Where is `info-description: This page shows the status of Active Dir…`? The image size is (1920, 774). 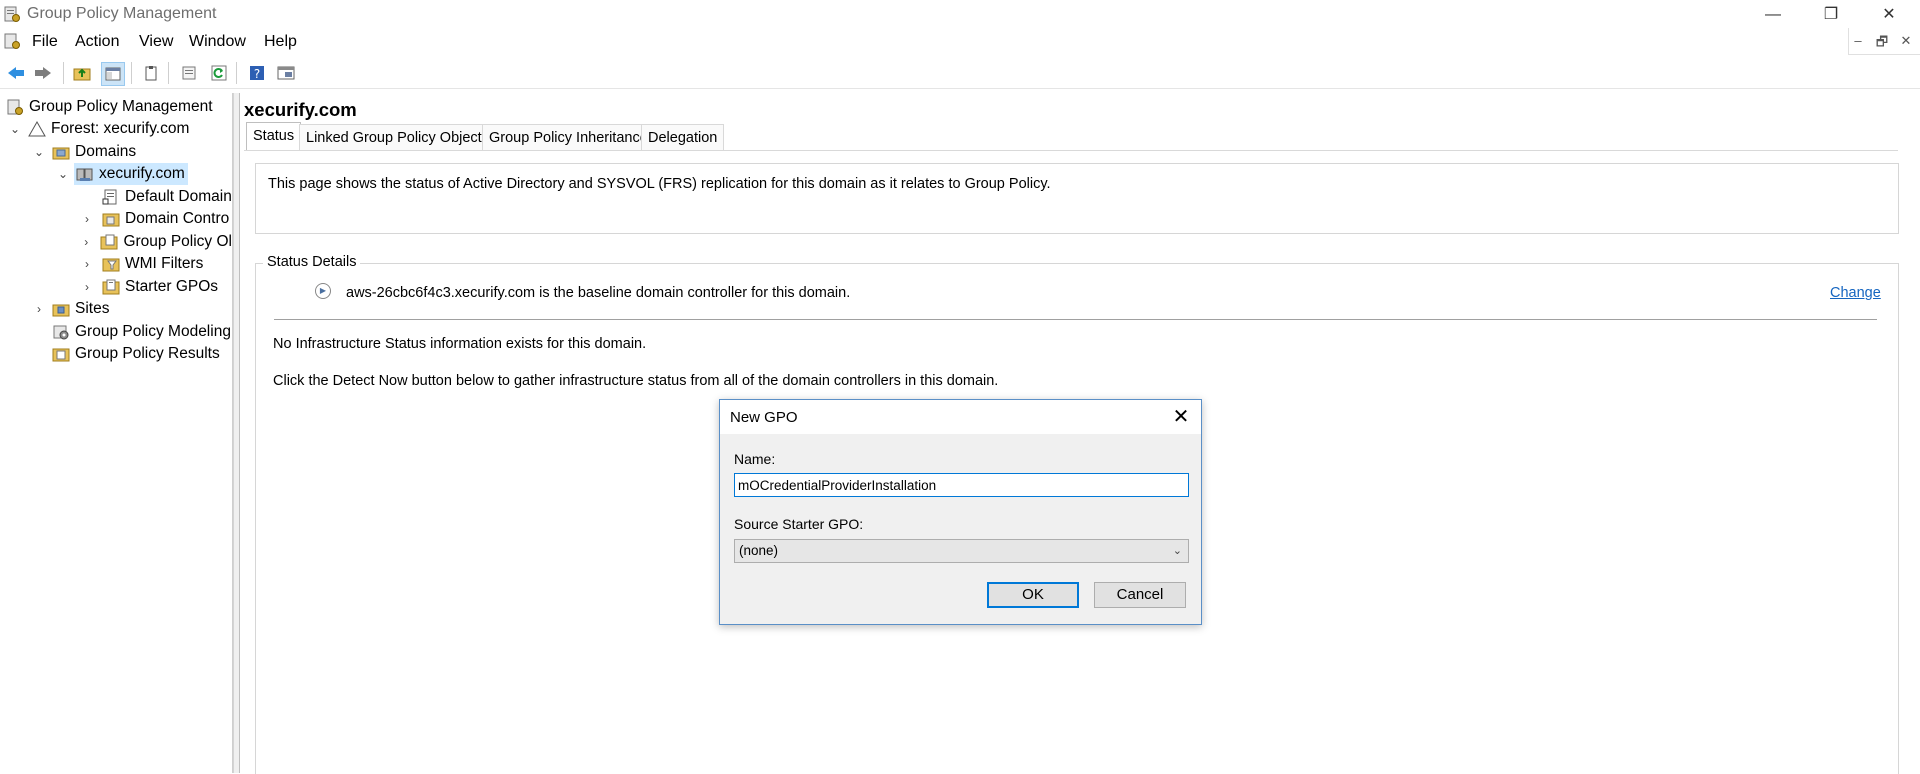 info-description: This page shows the status of Active Dir… is located at coordinates (659, 184).